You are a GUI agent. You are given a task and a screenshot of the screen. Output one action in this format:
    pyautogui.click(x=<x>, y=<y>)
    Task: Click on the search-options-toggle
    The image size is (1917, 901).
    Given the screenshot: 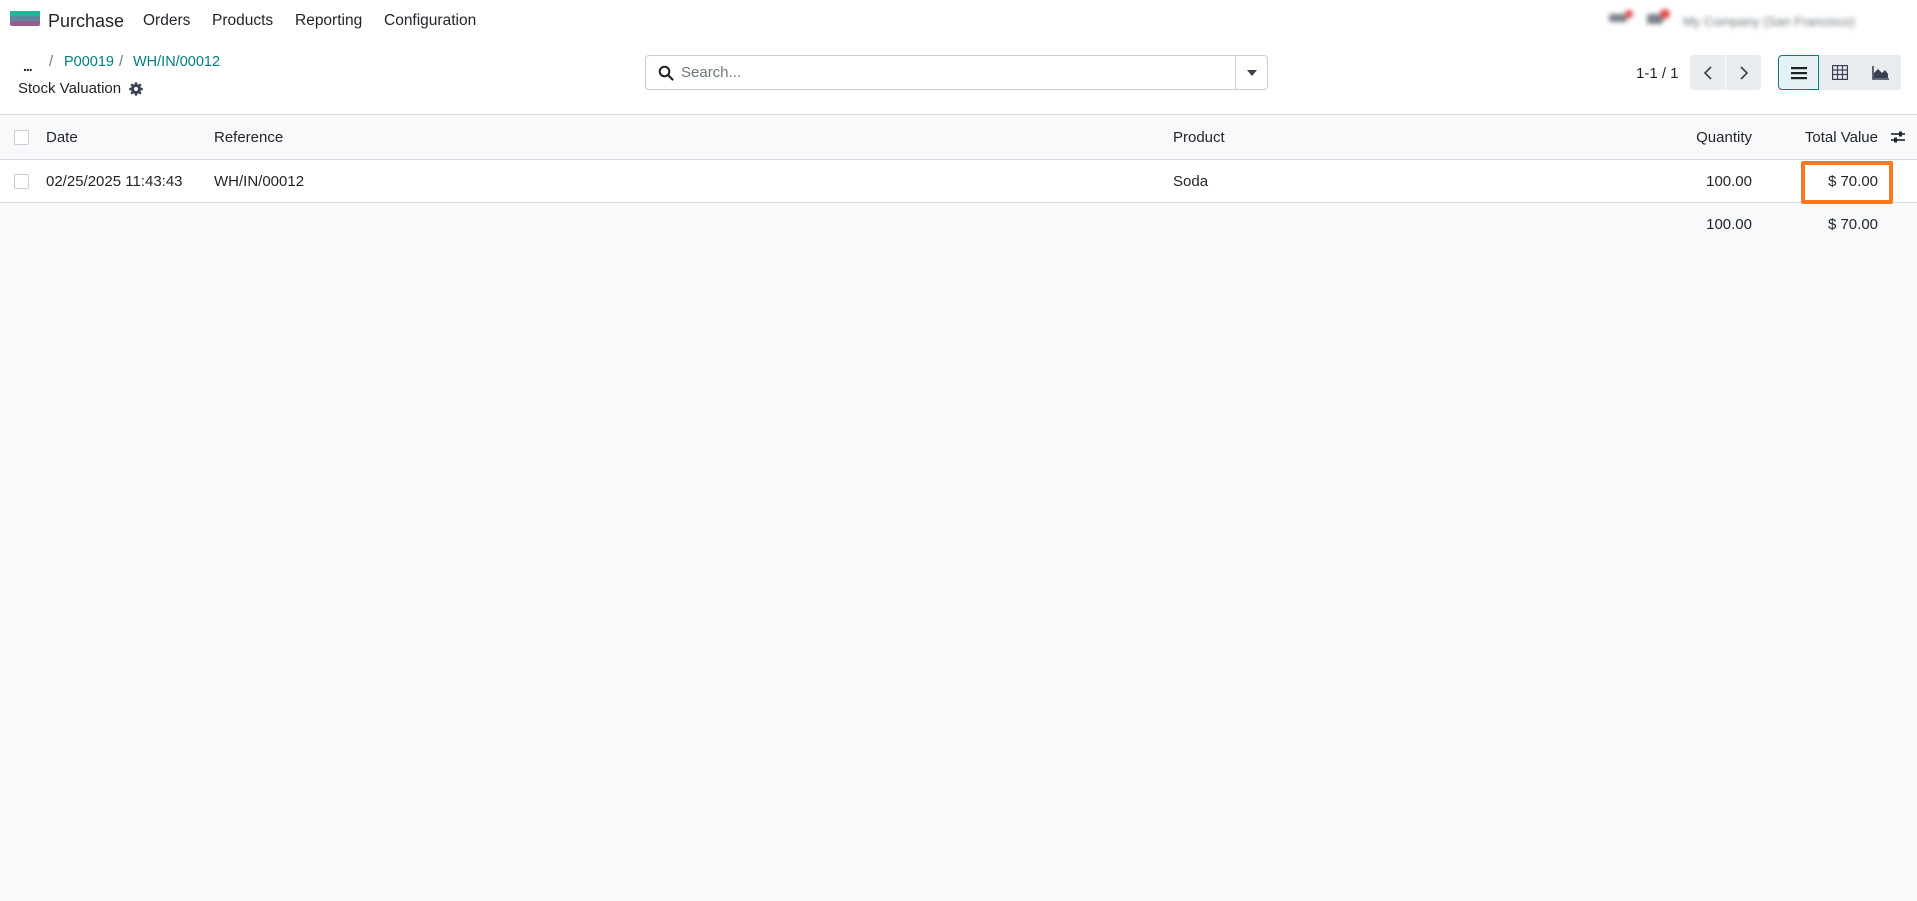 What is the action you would take?
    pyautogui.click(x=1251, y=72)
    